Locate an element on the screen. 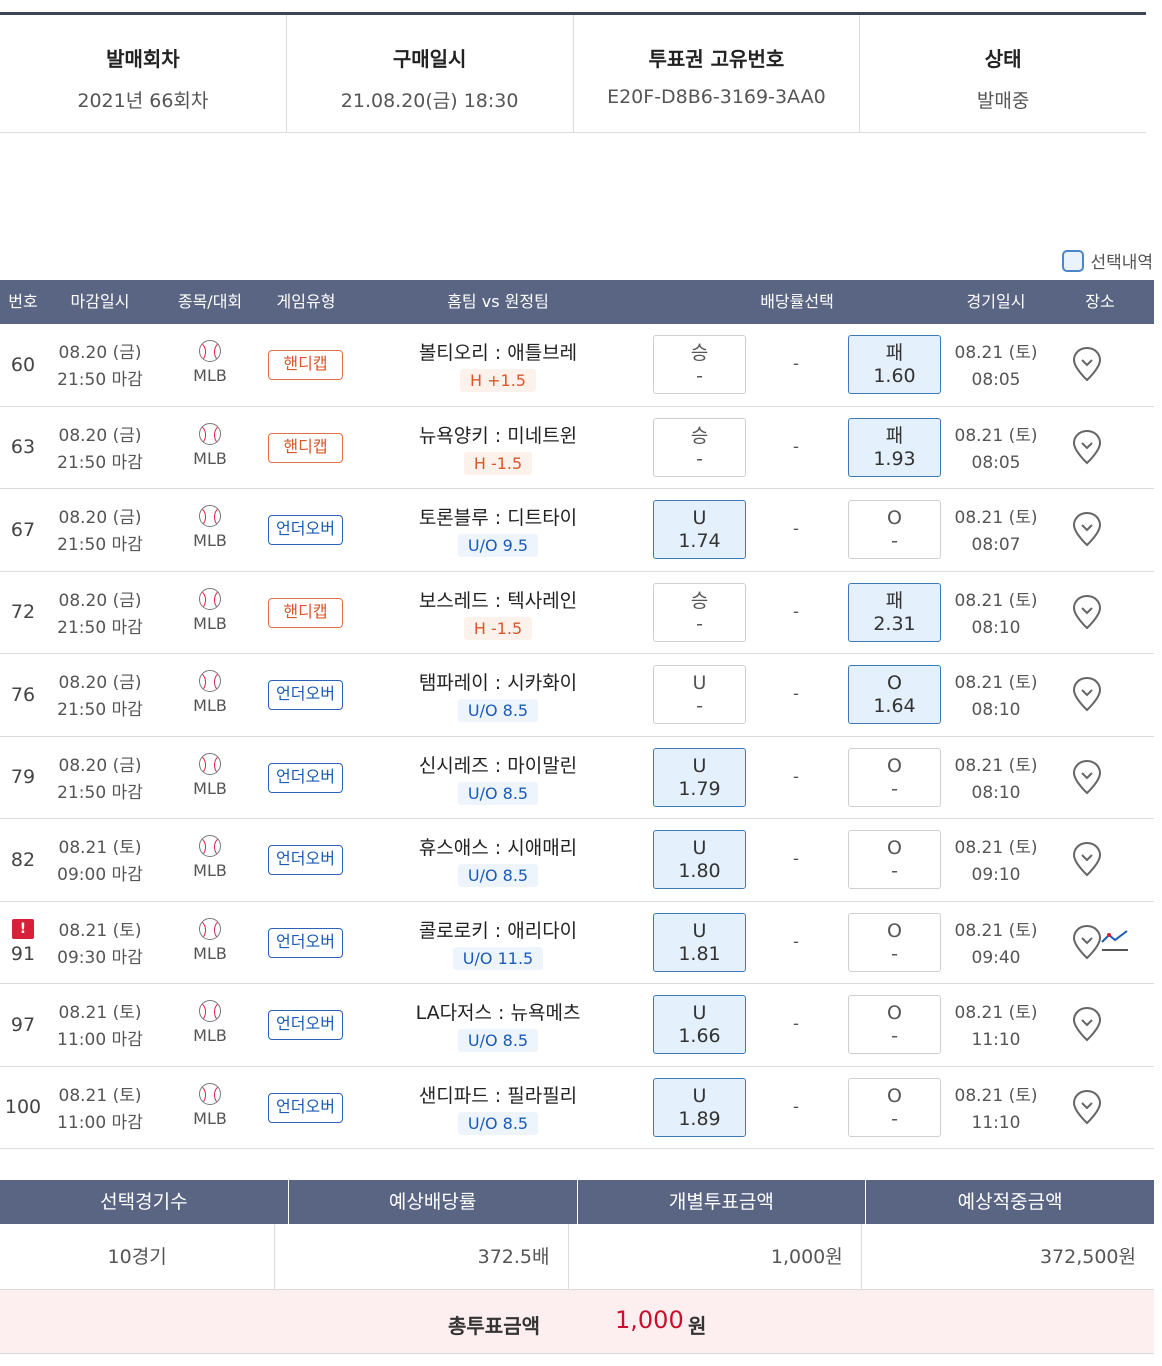  odds-right-button: 패 1.60 is located at coordinates (894, 364).